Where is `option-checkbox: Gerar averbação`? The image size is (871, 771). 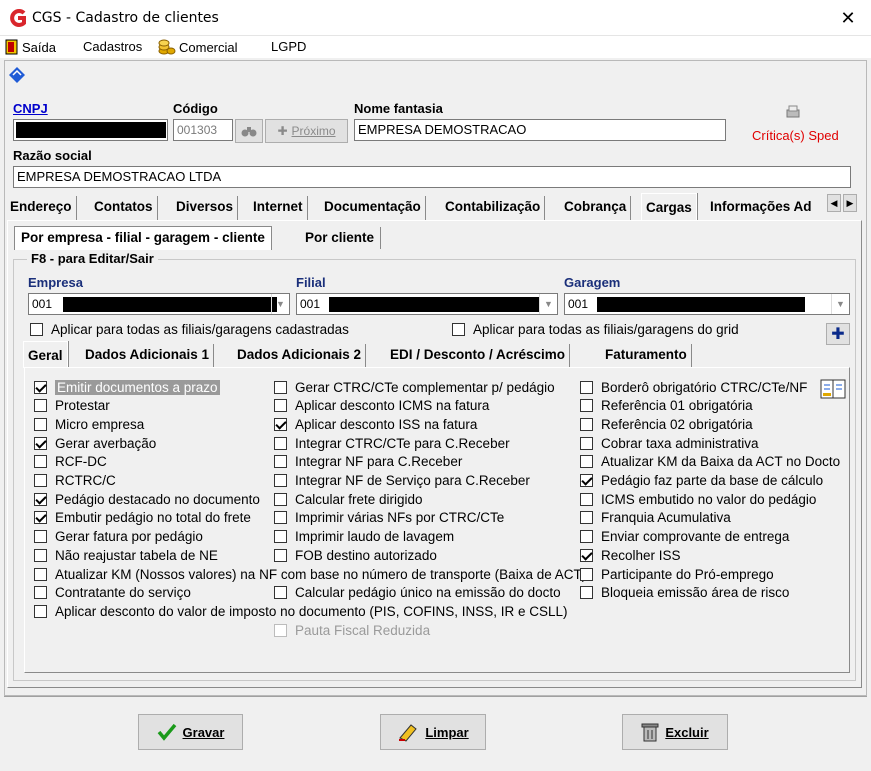 option-checkbox: Gerar averbação is located at coordinates (95, 443).